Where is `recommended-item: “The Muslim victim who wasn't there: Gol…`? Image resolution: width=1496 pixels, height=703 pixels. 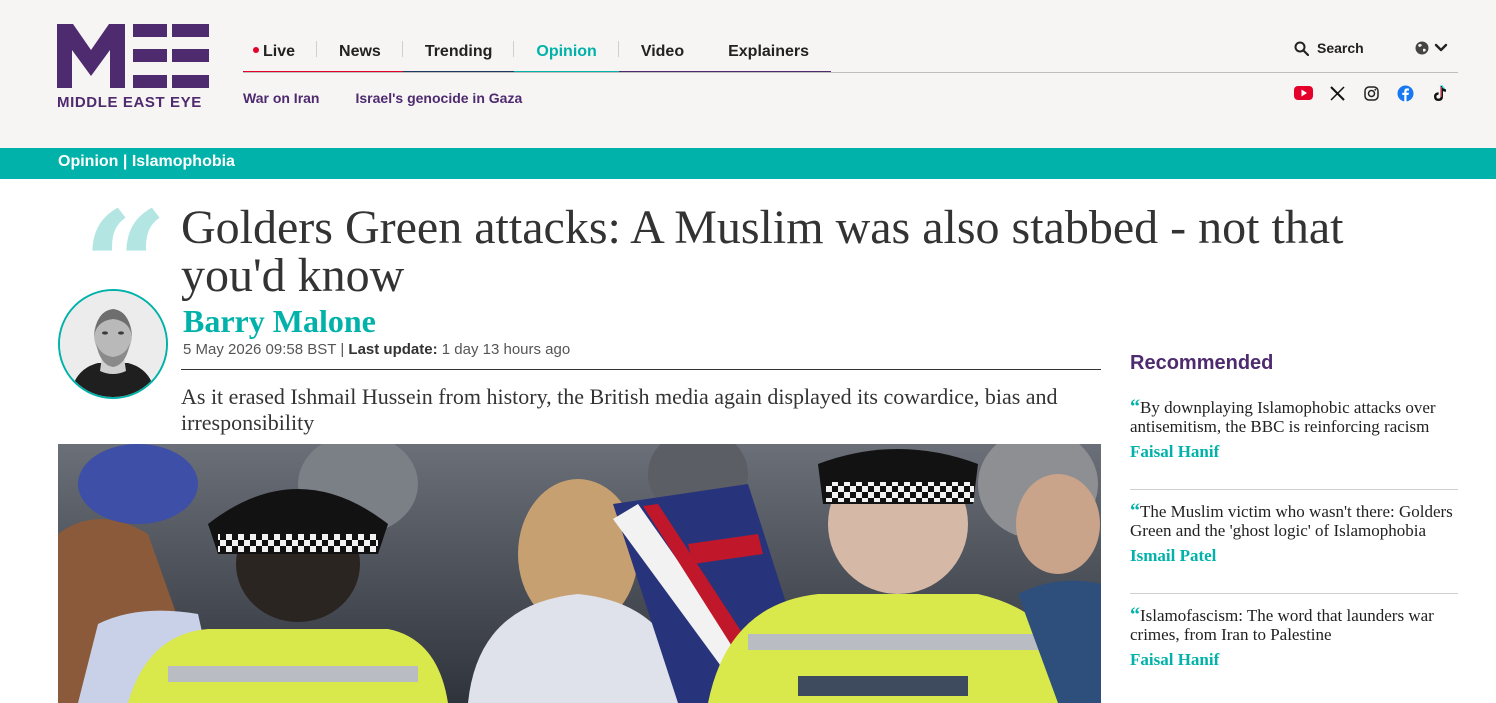 recommended-item: “The Muslim victim who wasn't there: Gol… is located at coordinates (1294, 533).